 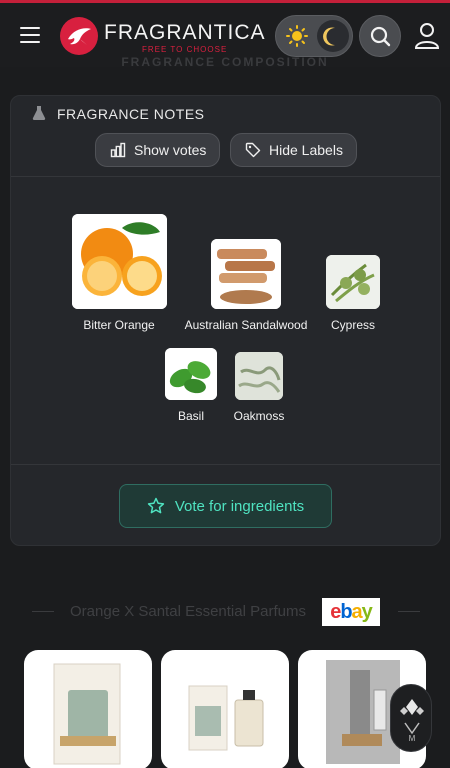 I want to click on bar-chart-icon, so click(x=118, y=150).